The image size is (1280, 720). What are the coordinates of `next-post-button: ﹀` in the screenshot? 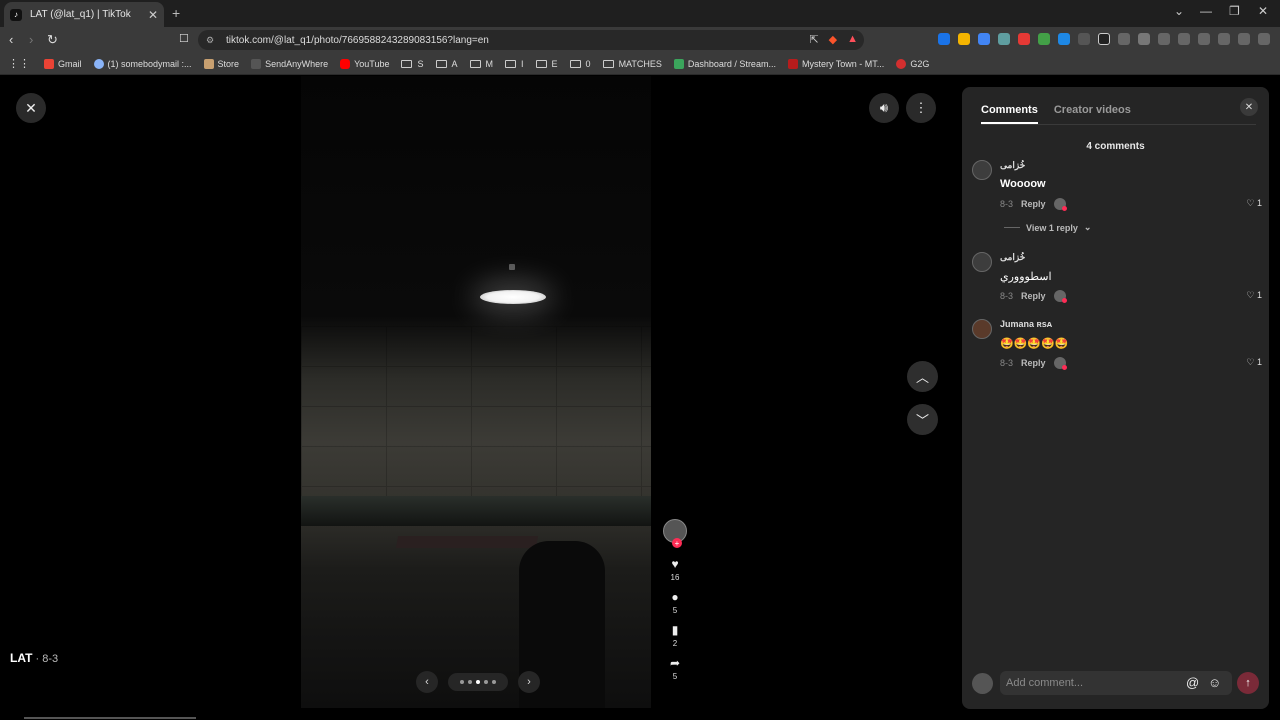 It's located at (922, 419).